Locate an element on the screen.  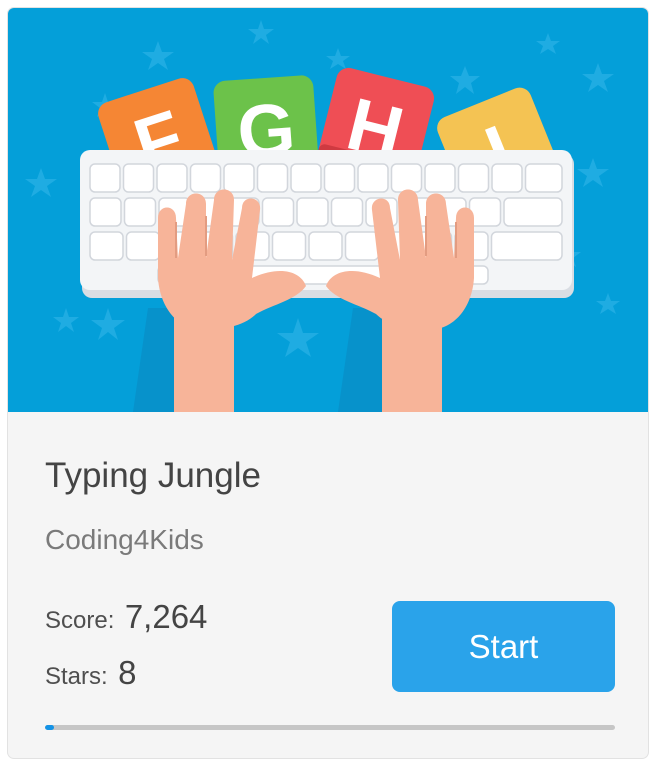
progress-fill is located at coordinates (49, 727).